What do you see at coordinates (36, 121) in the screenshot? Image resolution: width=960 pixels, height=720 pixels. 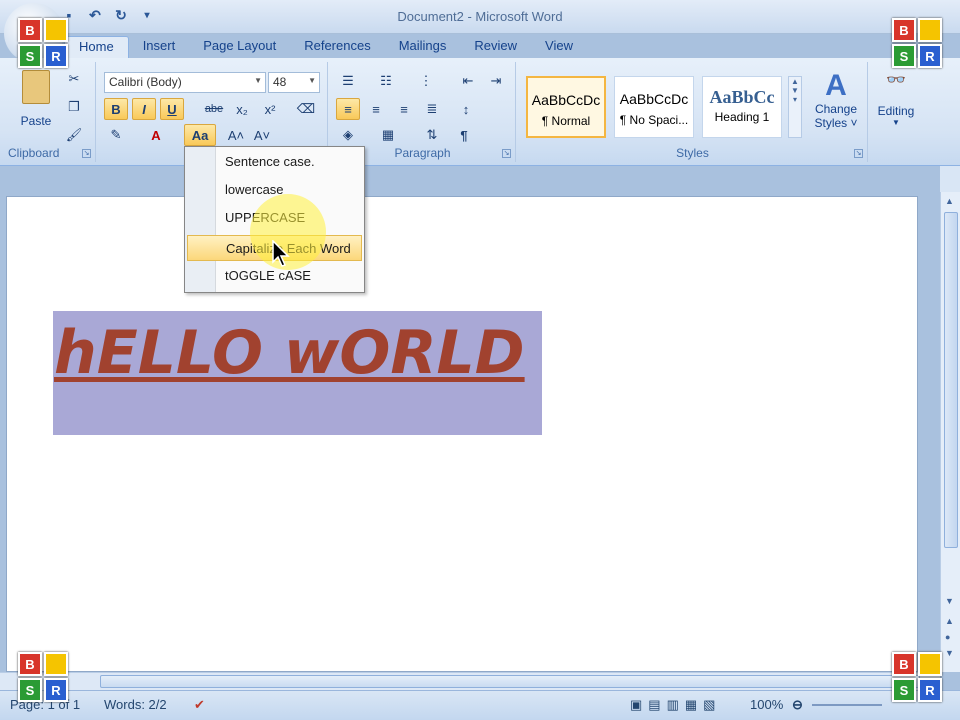 I see `paste-label: Paste` at bounding box center [36, 121].